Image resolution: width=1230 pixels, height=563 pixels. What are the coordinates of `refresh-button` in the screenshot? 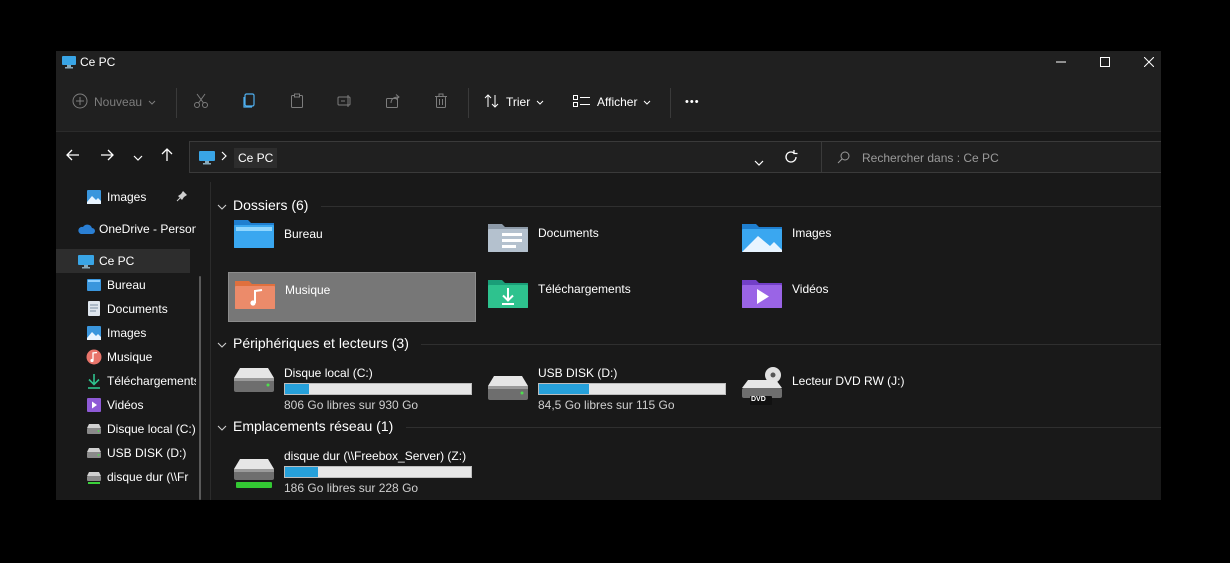 It's located at (791, 159).